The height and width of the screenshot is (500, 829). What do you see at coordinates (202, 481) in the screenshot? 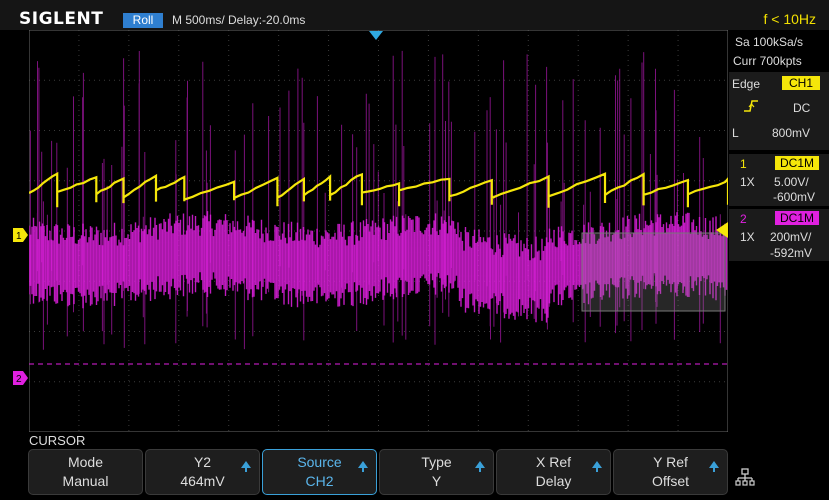
I see `softkey-value: 464mV` at bounding box center [202, 481].